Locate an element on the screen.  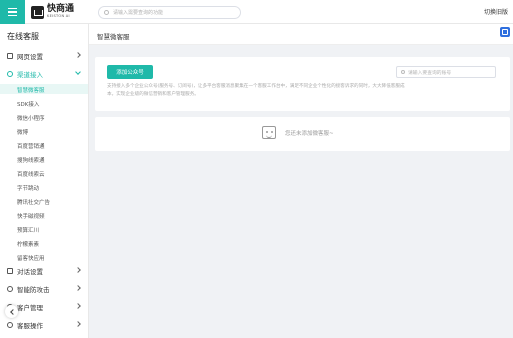
sidebar-group-label: 网页设置 is located at coordinates (30, 57).